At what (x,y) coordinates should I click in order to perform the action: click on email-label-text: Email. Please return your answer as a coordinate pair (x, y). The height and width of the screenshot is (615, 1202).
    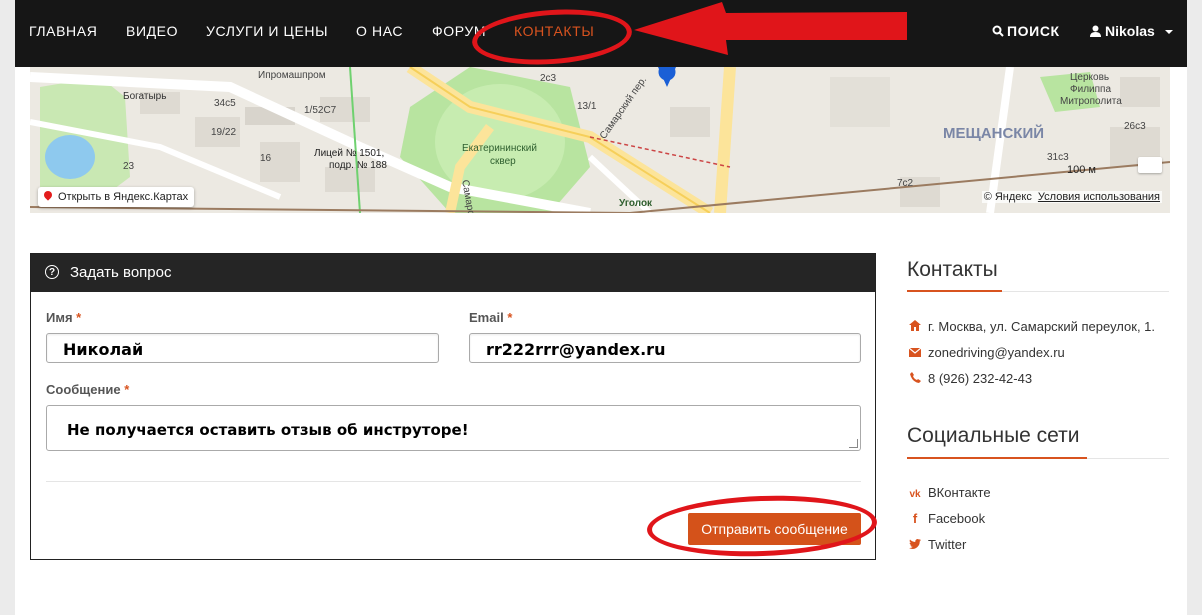
    Looking at the image, I should click on (486, 317).